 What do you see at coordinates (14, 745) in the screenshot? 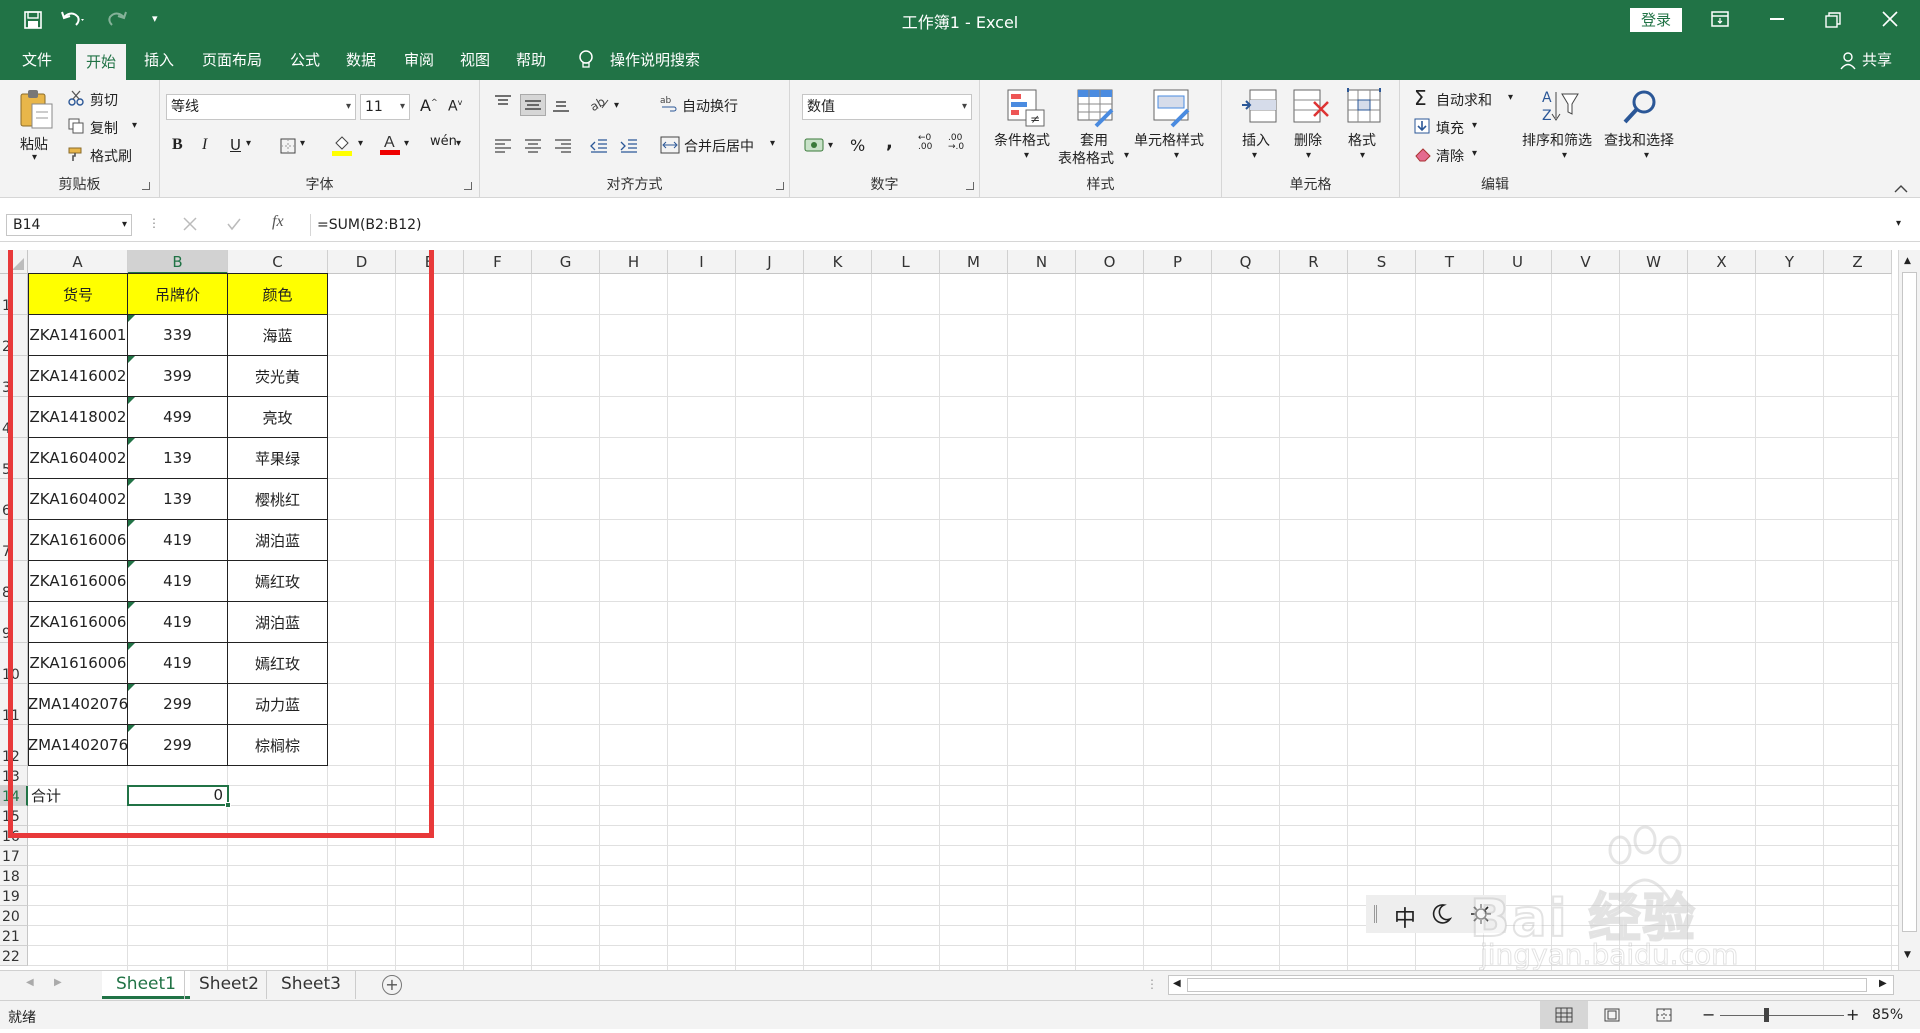
I see `row-header-12: 12` at bounding box center [14, 745].